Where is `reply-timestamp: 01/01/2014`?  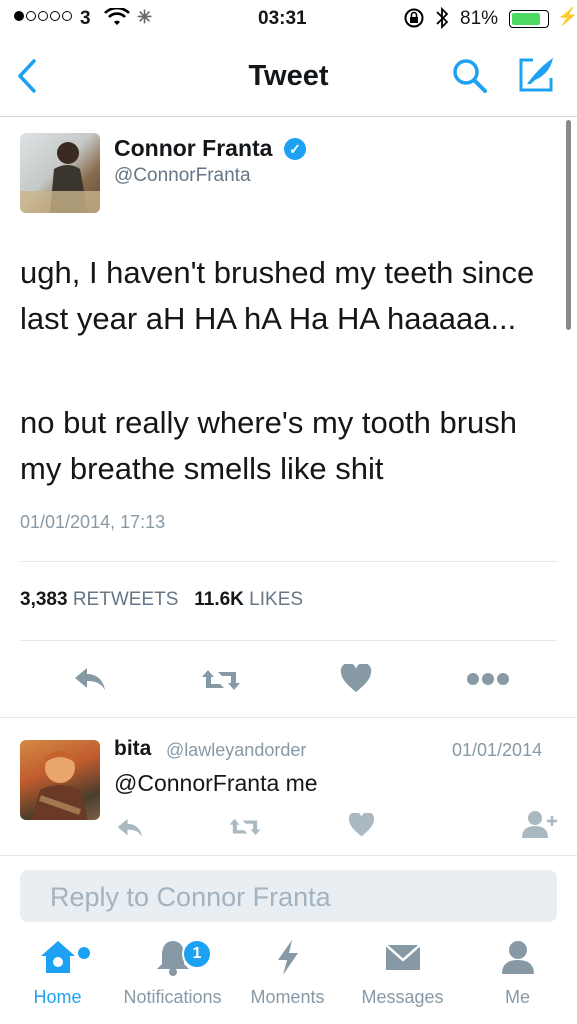 reply-timestamp: 01/01/2014 is located at coordinates (497, 750).